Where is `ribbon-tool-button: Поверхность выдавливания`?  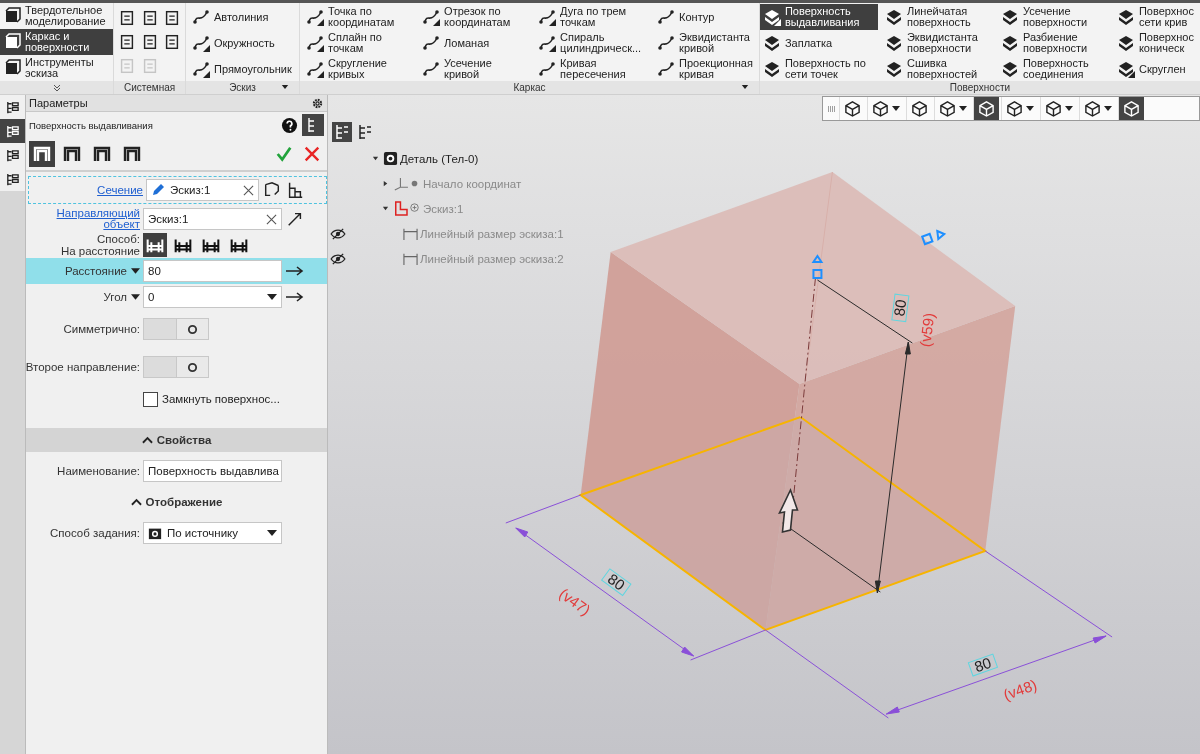 ribbon-tool-button: Поверхность выдавливания is located at coordinates (818, 17).